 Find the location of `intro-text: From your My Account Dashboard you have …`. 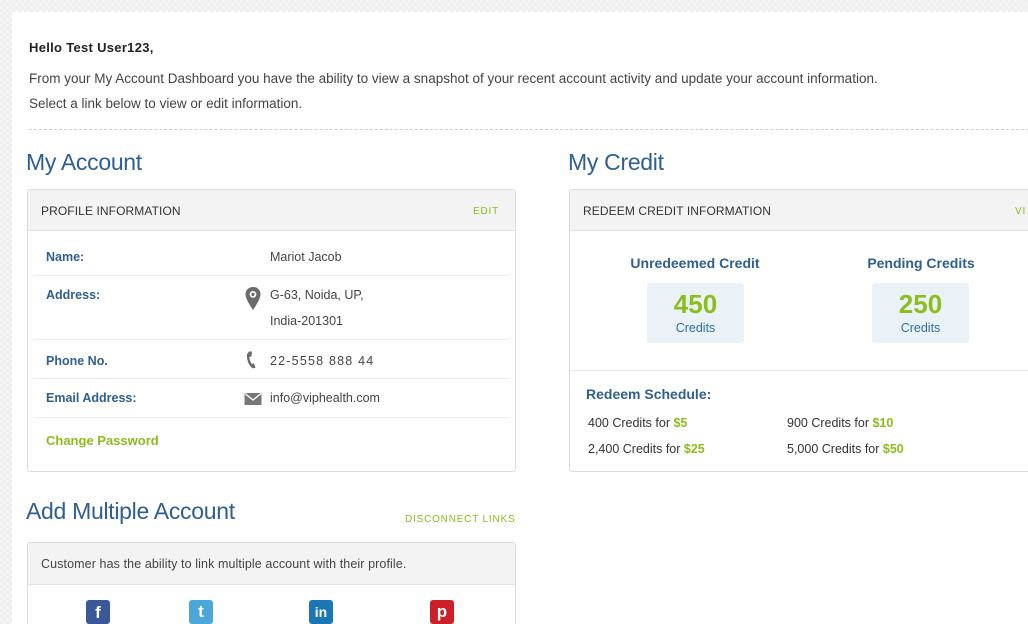

intro-text: From your My Account Dashboard you have … is located at coordinates (528, 91).